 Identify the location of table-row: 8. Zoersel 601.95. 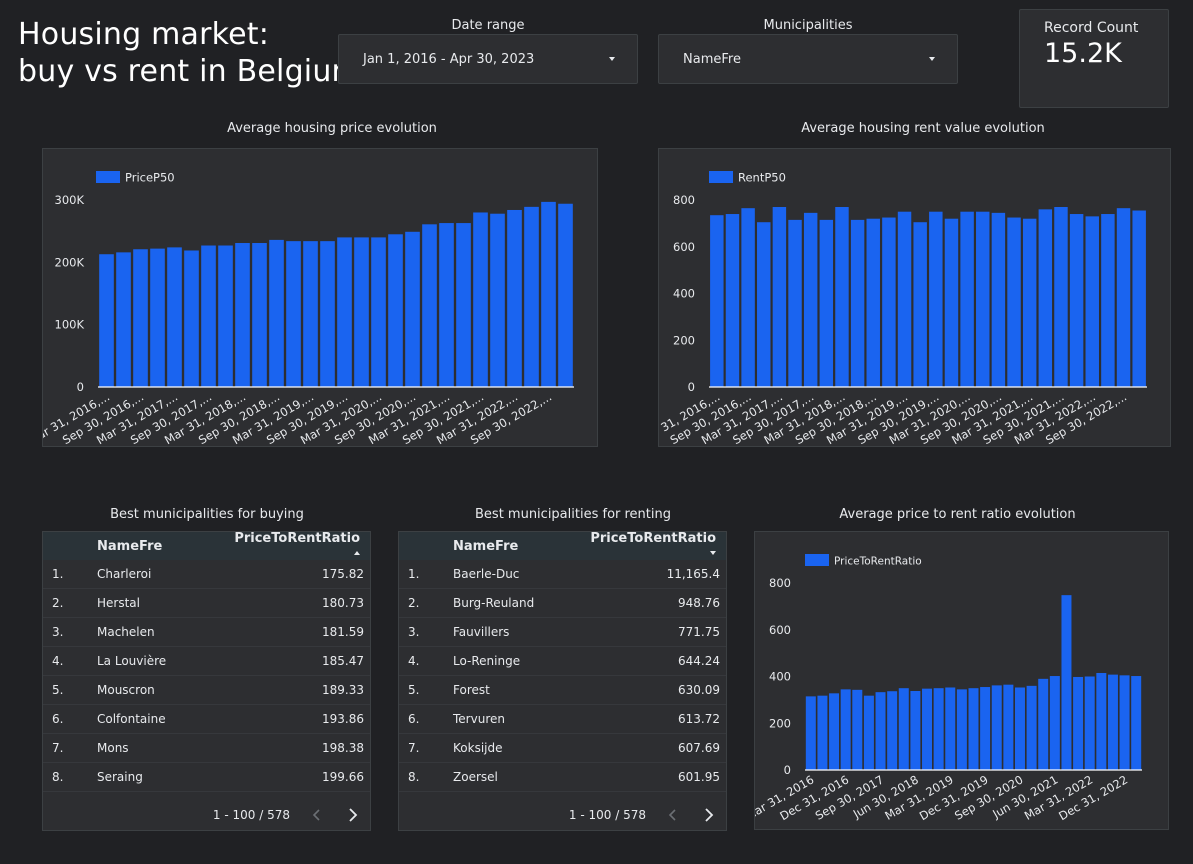
(562, 777).